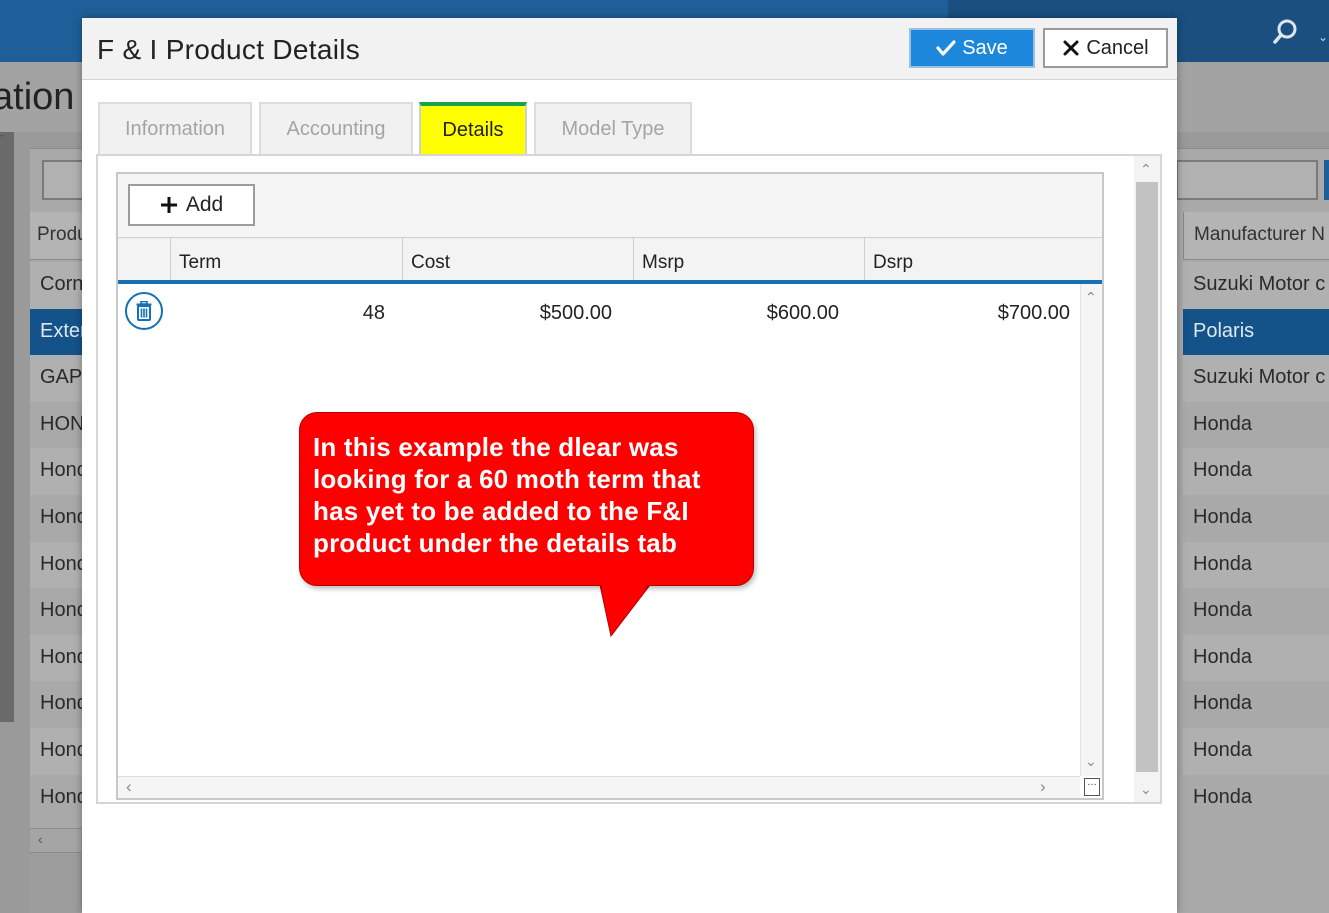 This screenshot has width=1329, height=913. Describe the element at coordinates (56, 236) in the screenshot. I see `column-header-product: Produ` at that location.